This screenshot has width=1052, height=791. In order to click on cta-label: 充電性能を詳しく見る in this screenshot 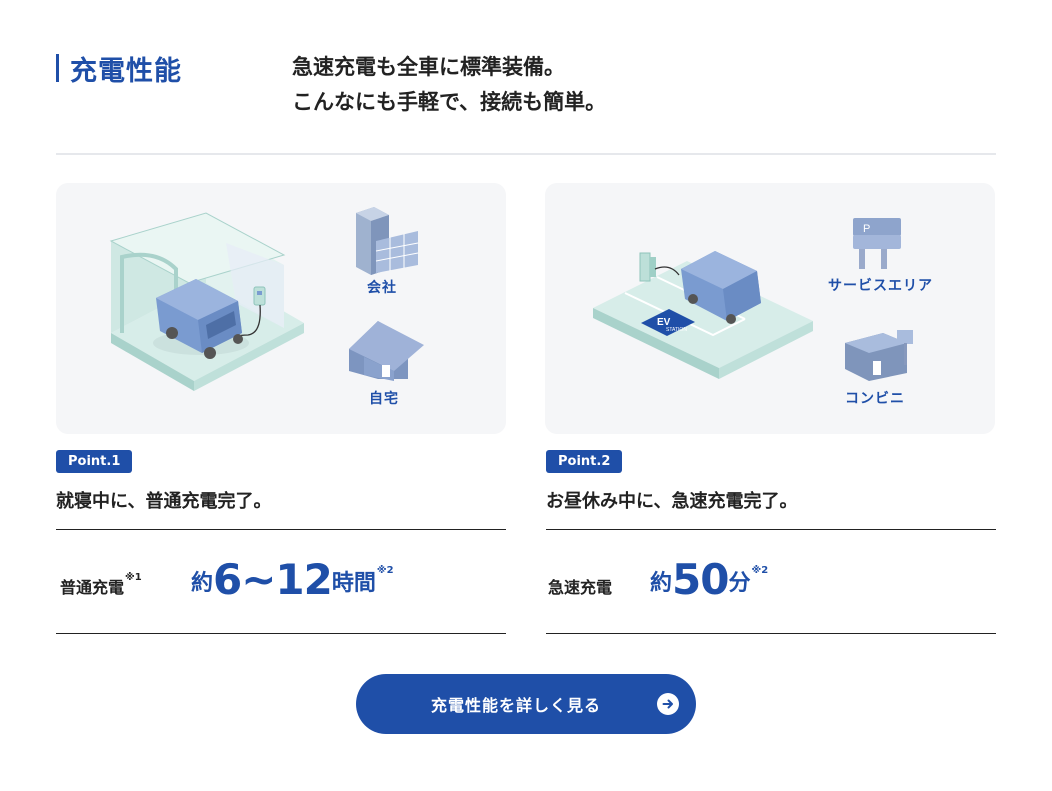, I will do `click(515, 705)`.